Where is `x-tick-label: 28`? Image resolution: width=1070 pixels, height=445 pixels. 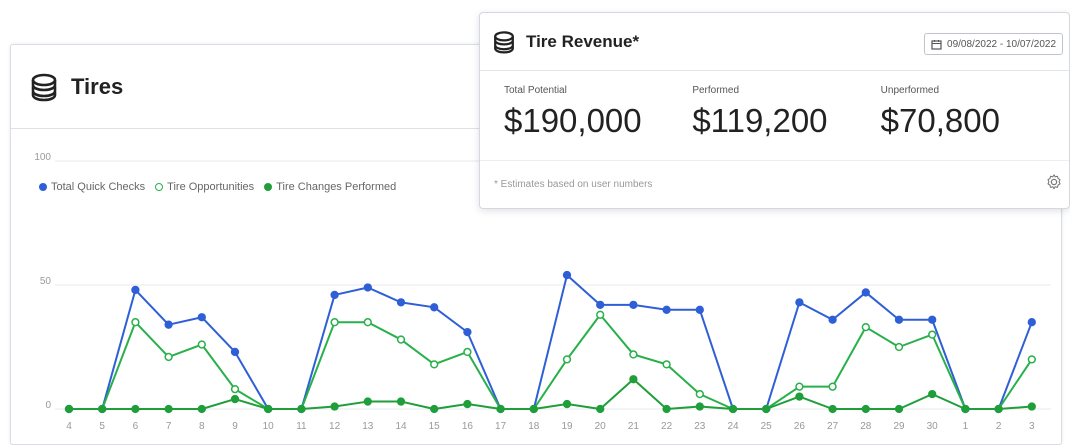 x-tick-label: 28 is located at coordinates (866, 426).